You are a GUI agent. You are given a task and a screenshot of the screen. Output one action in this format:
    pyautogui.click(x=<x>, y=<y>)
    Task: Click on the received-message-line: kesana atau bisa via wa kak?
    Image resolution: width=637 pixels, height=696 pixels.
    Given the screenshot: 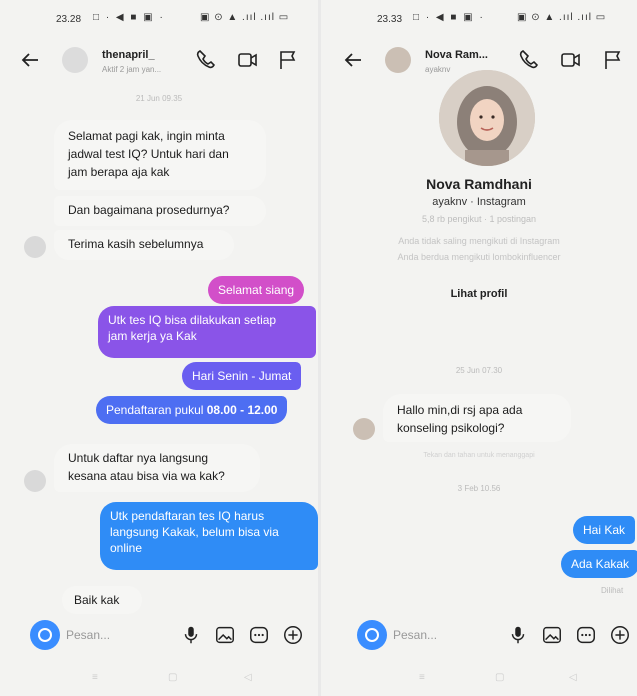 What is the action you would take?
    pyautogui.click(x=146, y=476)
    